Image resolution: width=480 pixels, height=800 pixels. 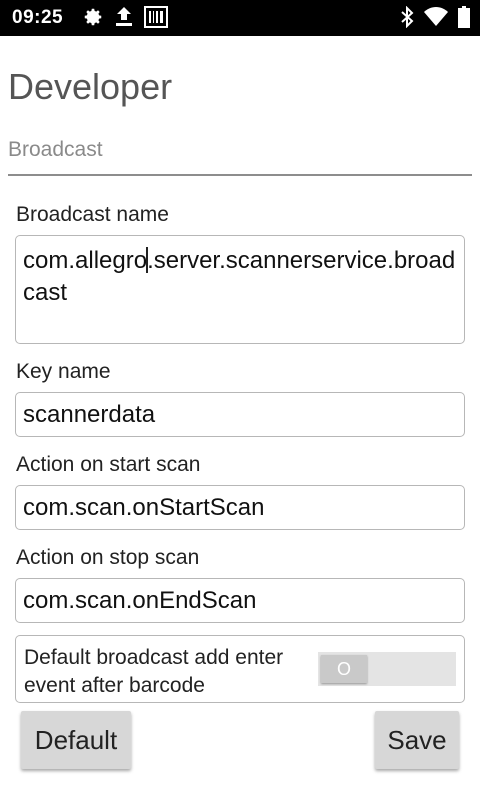 I want to click on section-title: Broadcast, so click(x=55, y=149).